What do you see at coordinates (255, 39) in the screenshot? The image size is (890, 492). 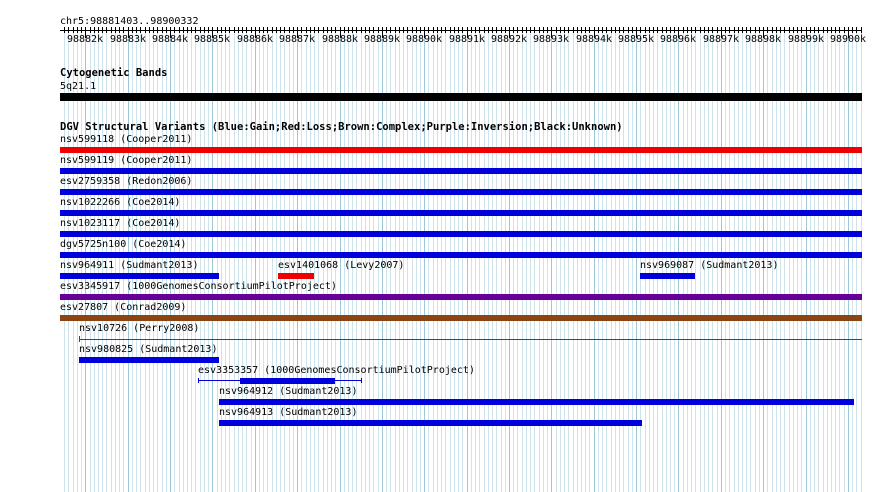 I see `ruler-tick-label: 98886k` at bounding box center [255, 39].